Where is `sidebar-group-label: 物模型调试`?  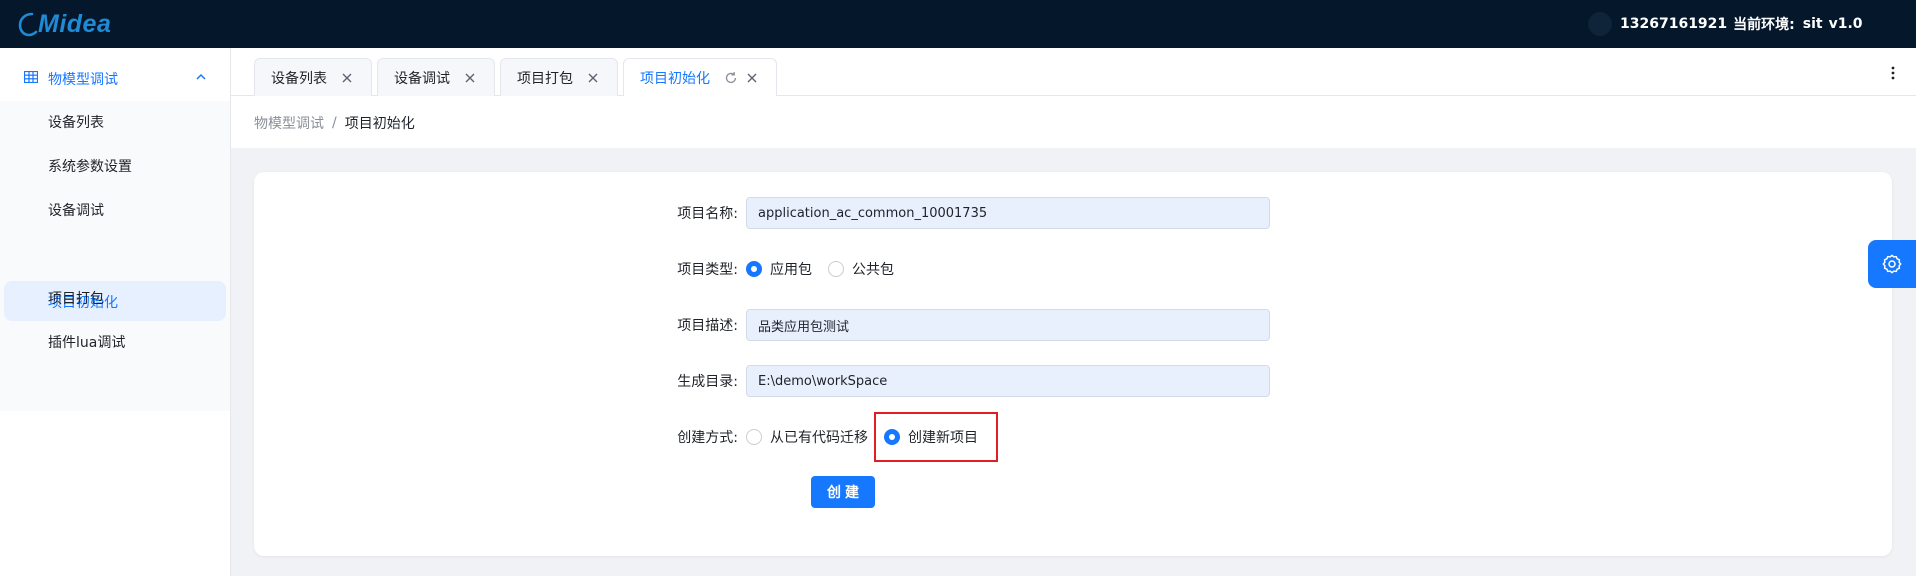 sidebar-group-label: 物模型调试 is located at coordinates (83, 80).